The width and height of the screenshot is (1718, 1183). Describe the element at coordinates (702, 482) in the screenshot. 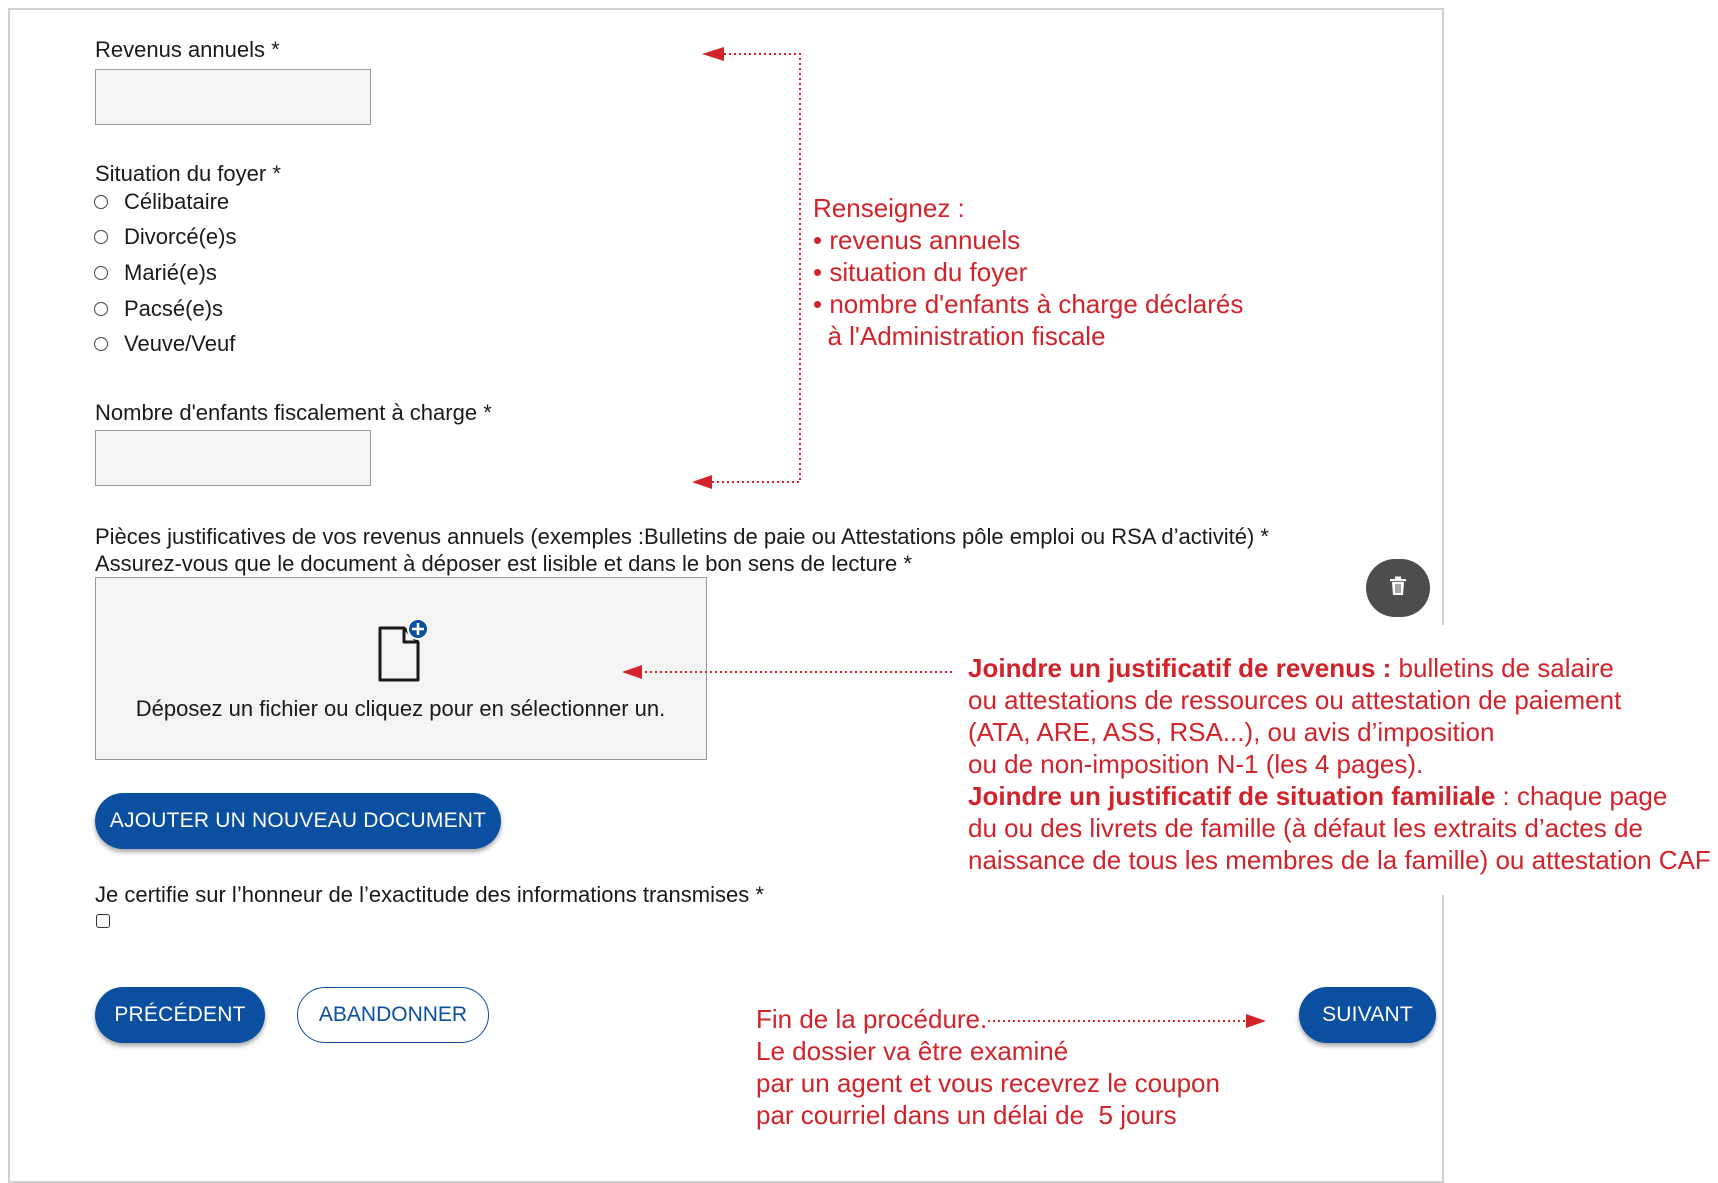

I see `arrow-head-children` at that location.